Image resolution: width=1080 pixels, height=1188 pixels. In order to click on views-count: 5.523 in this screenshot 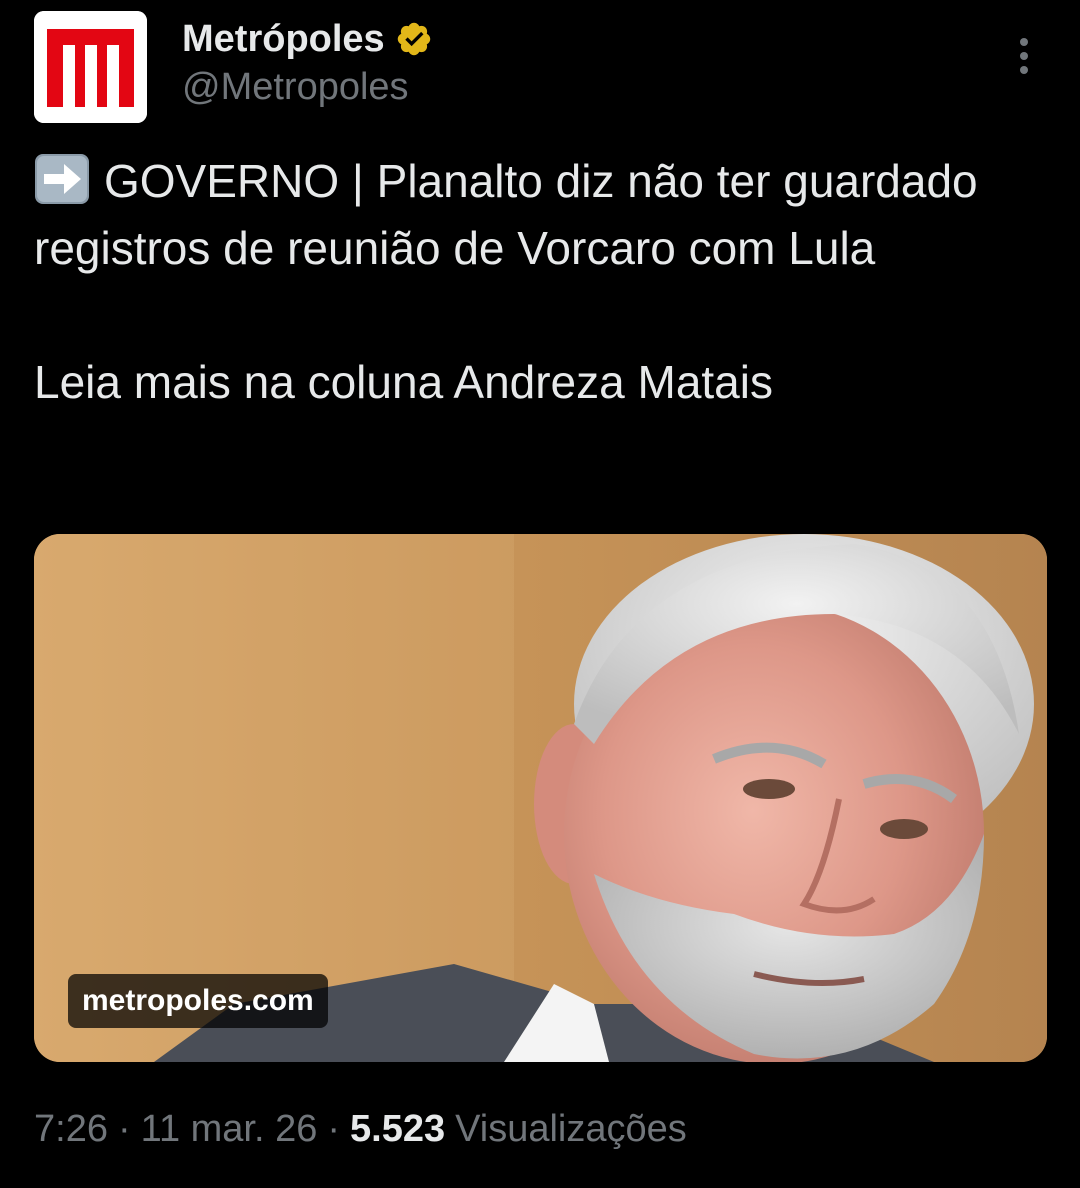, I will do `click(397, 1129)`.